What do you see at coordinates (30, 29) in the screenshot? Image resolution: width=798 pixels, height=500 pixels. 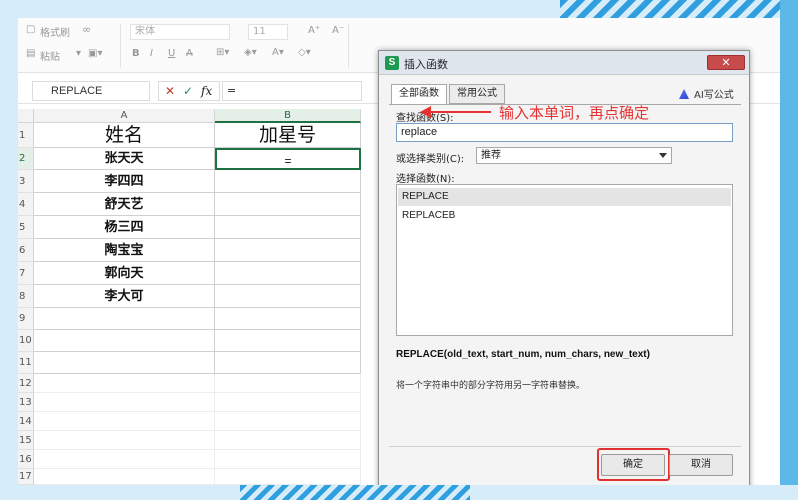 I see `format-painter-icon: ▢` at bounding box center [30, 29].